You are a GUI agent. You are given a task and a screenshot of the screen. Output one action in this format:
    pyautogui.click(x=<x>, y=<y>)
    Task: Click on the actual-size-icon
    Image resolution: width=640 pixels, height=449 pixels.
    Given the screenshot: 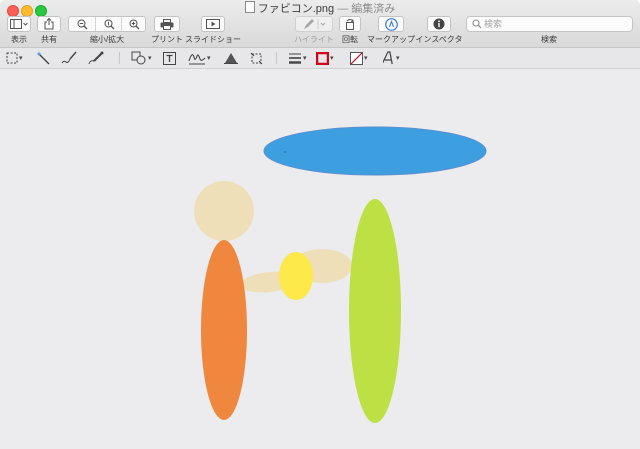 What is the action you would take?
    pyautogui.click(x=109, y=24)
    